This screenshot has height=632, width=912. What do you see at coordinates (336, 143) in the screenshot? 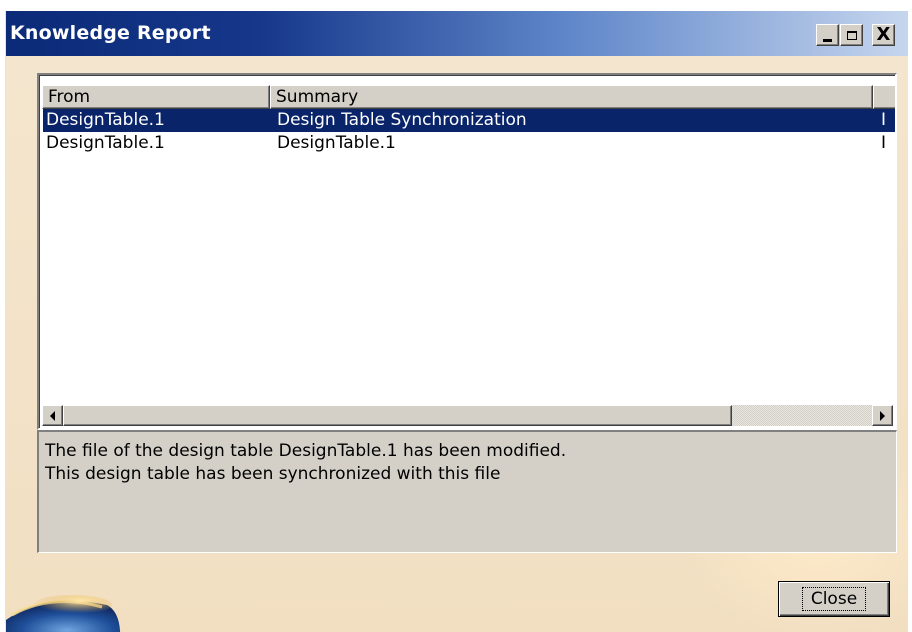
I see `cell-summary: DesignTable.1` at bounding box center [336, 143].